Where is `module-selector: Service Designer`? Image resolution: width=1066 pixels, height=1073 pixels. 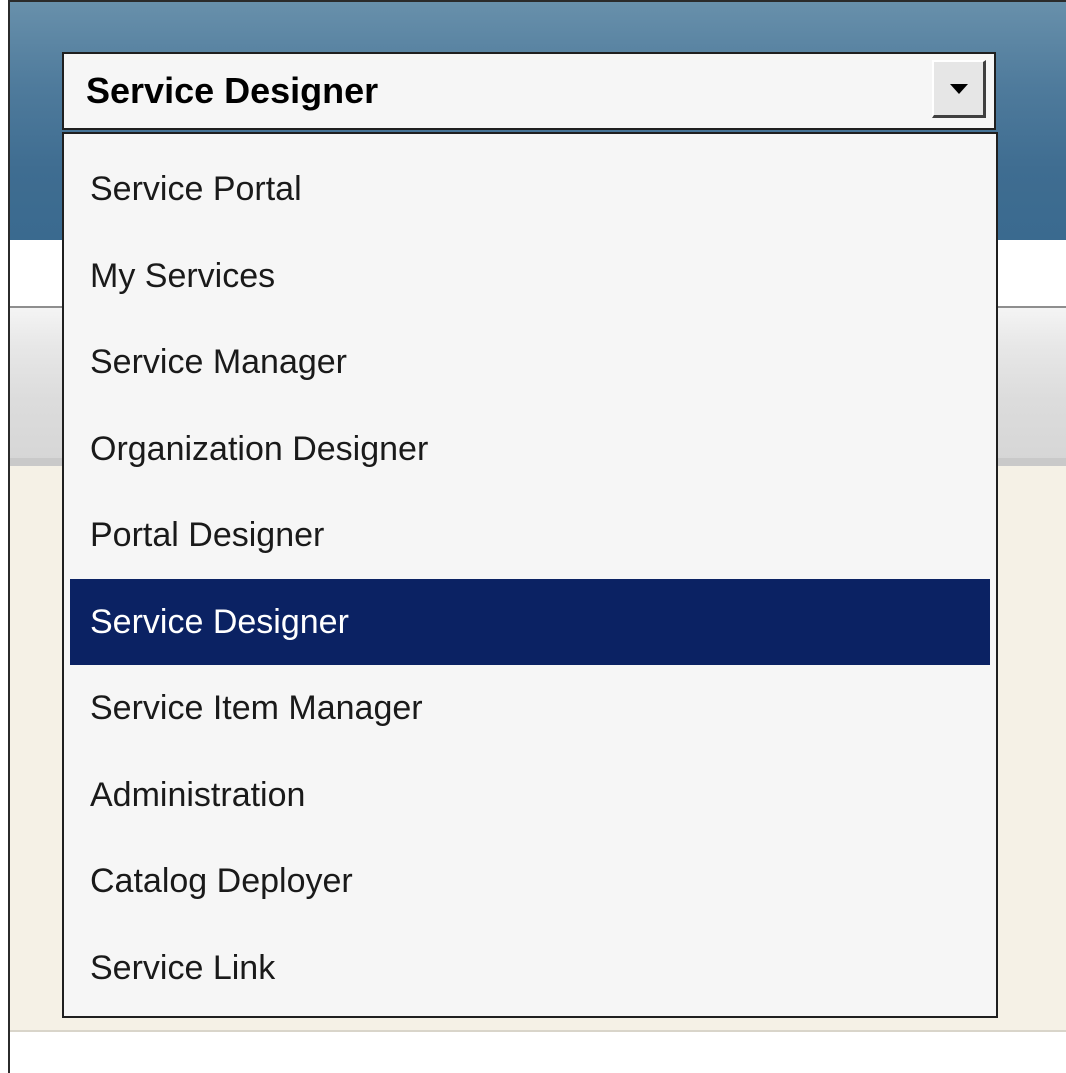
module-selector: Service Designer is located at coordinates (529, 91).